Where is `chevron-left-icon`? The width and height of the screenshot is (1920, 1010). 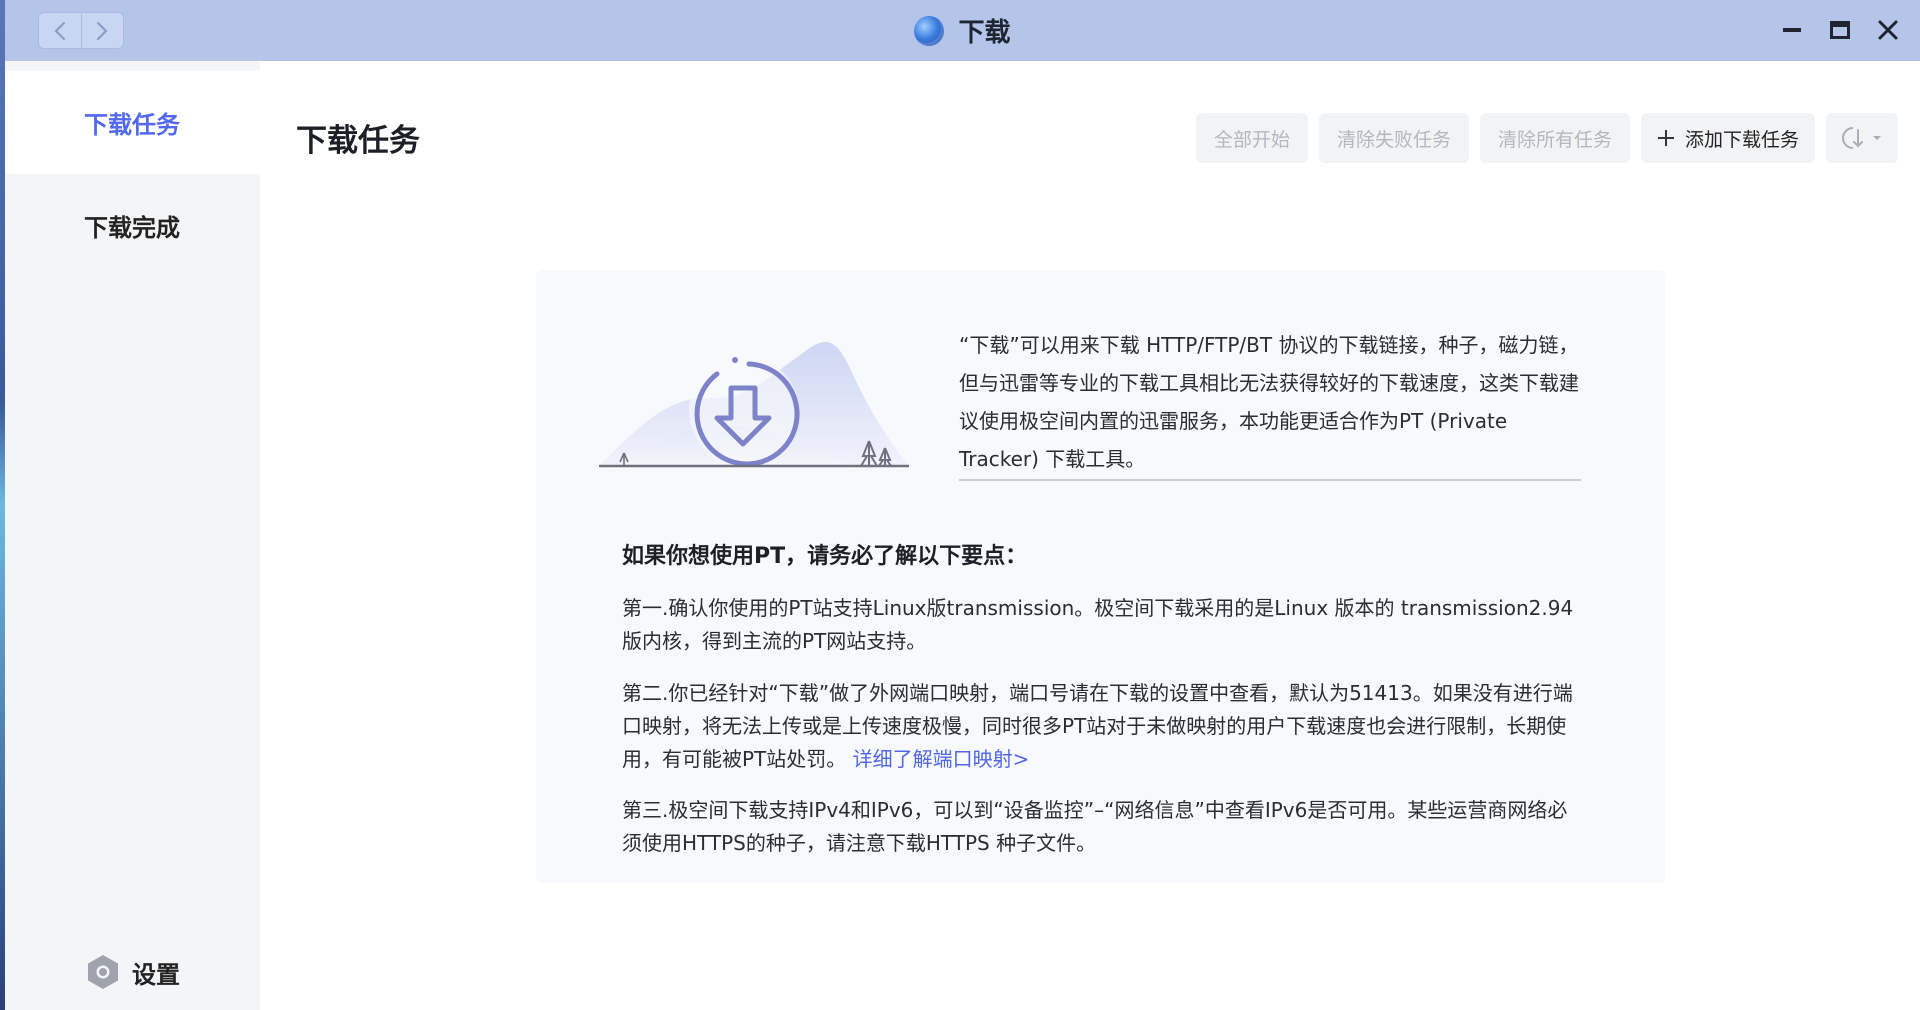
chevron-left-icon is located at coordinates (60, 30).